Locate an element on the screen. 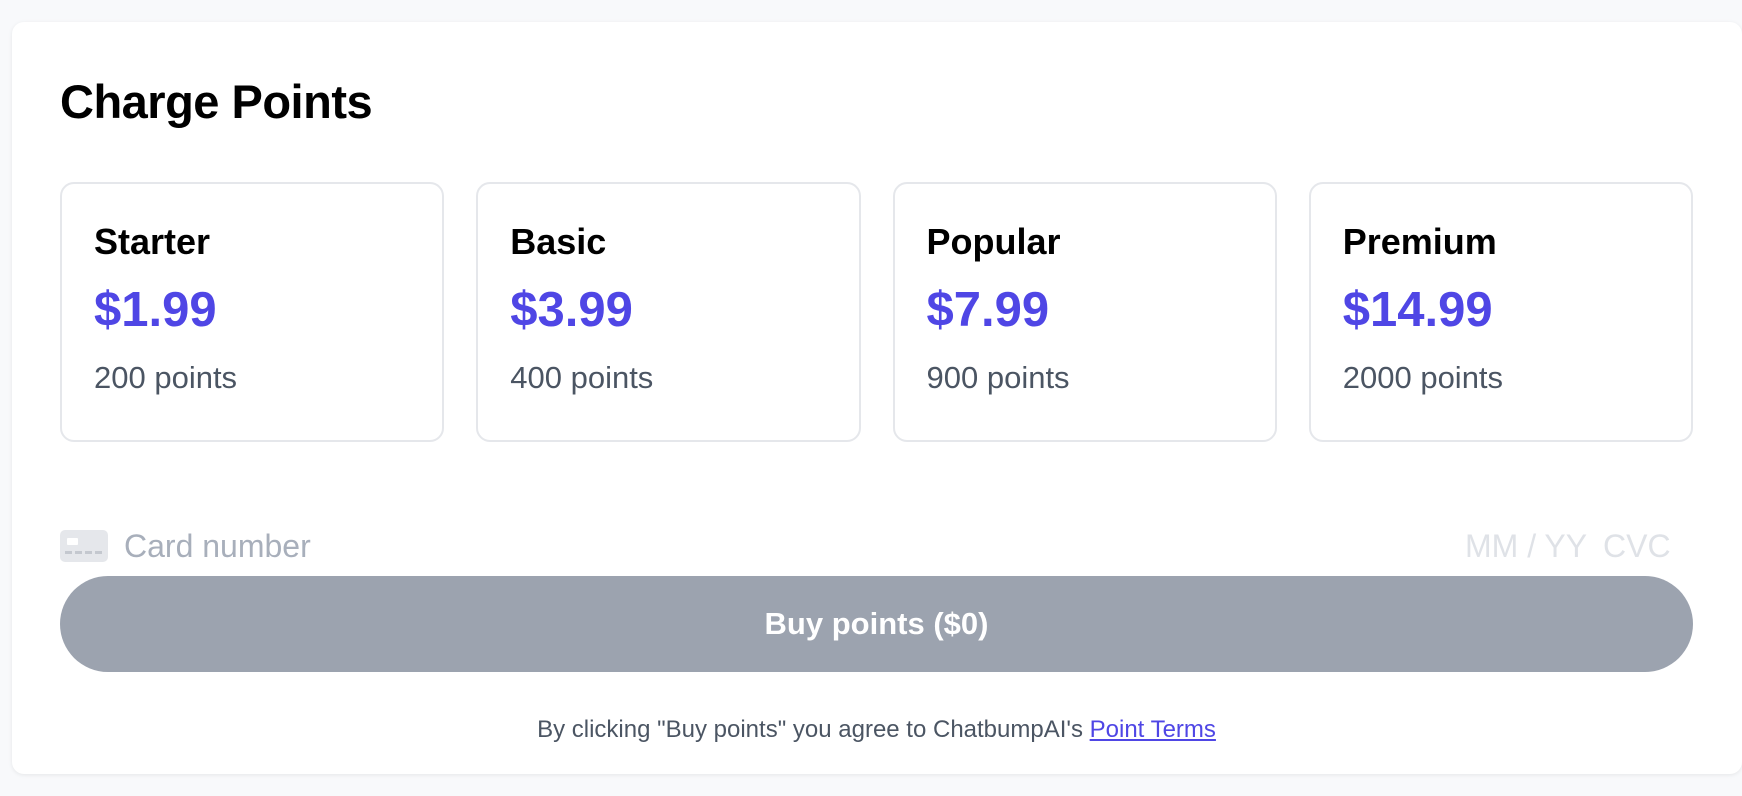 This screenshot has width=1742, height=796. plan-price: $14.99 is located at coordinates (1417, 310).